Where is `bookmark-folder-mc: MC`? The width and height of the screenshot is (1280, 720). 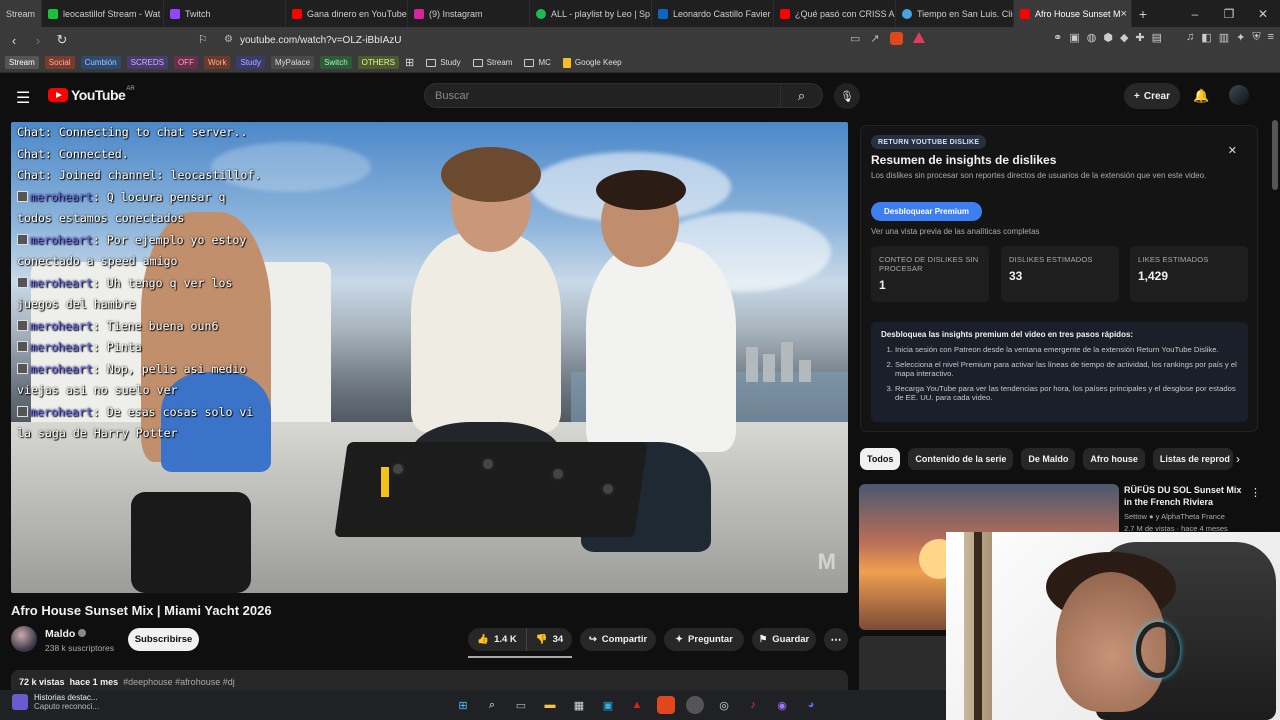
bookmark-folder-mc: MC is located at coordinates (537, 62).